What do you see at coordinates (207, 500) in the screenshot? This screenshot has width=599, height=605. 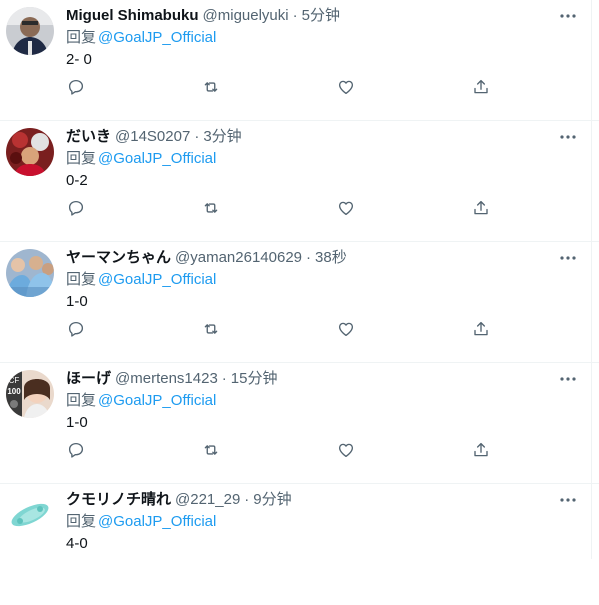 I see `user-handle: @221_29` at bounding box center [207, 500].